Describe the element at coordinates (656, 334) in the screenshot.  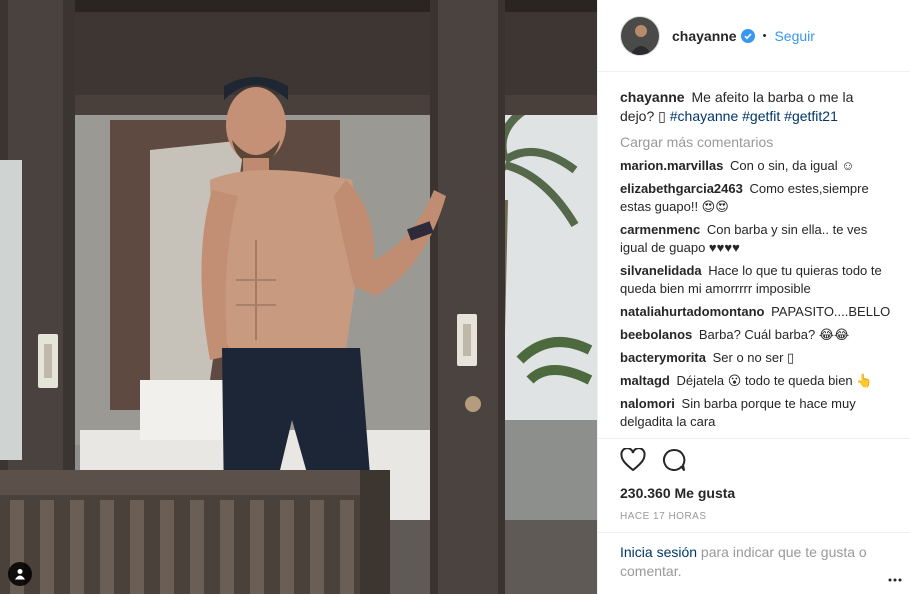
I see `comment-username: beebolanos` at that location.